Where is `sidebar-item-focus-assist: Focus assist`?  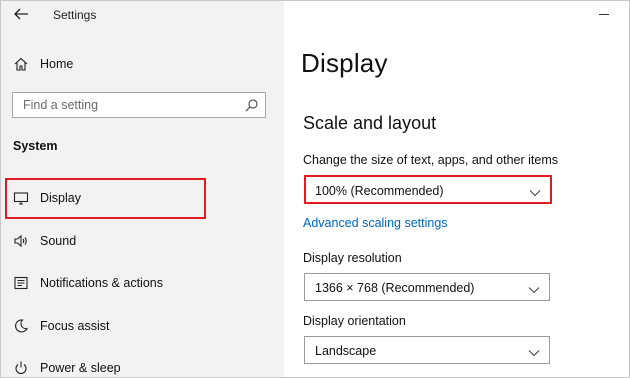 sidebar-item-focus-assist: Focus assist is located at coordinates (61, 326).